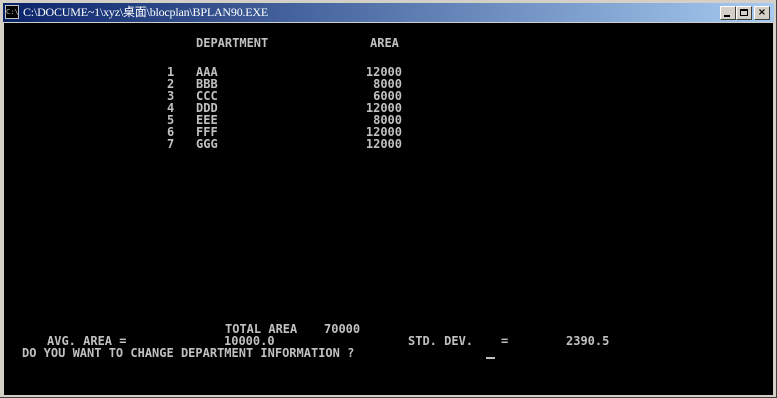  Describe the element at coordinates (146, 12) in the screenshot. I see `window-title: C:\DOCUME~1\xyz\桌面\blocplan\BPLAN90.EXE` at that location.